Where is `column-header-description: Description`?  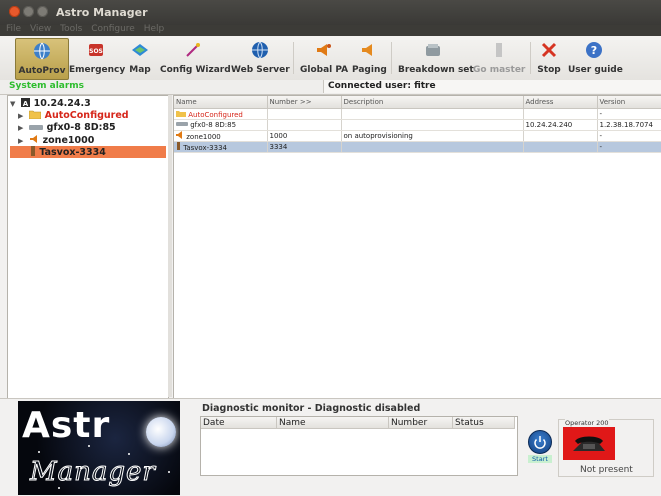
column-header-description: Description is located at coordinates (432, 102).